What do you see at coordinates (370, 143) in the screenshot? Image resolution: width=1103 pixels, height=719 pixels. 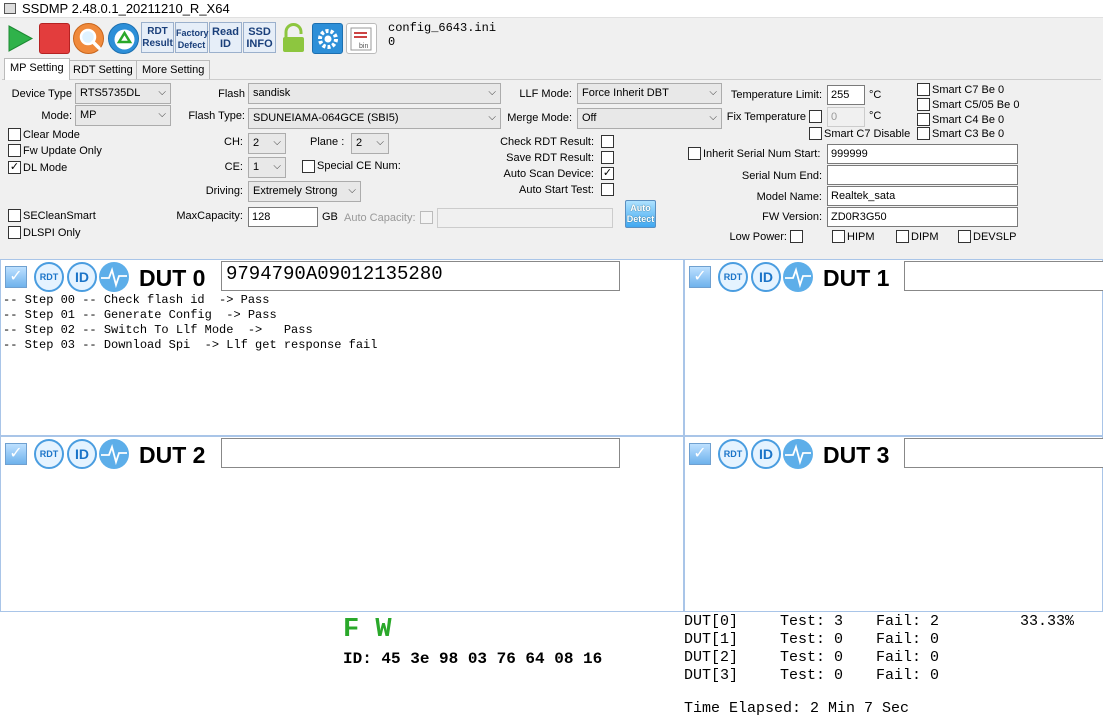 I see `plane-select: 2 ⌵` at bounding box center [370, 143].